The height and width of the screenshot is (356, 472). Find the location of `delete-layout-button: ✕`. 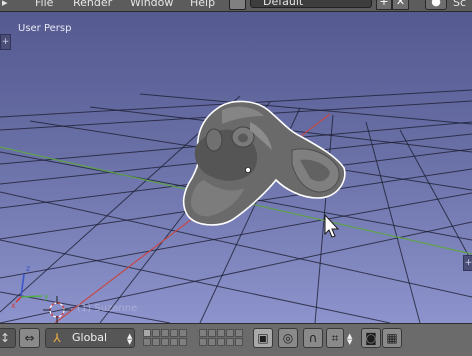

delete-layout-button: ✕ is located at coordinates (400, 5).